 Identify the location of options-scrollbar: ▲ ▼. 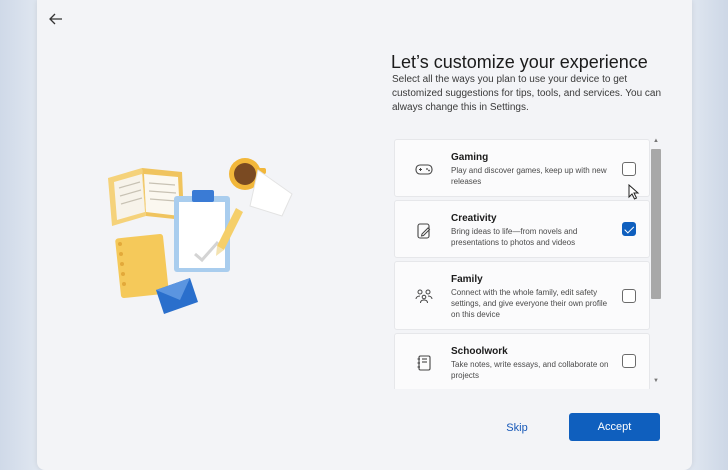
(656, 263).